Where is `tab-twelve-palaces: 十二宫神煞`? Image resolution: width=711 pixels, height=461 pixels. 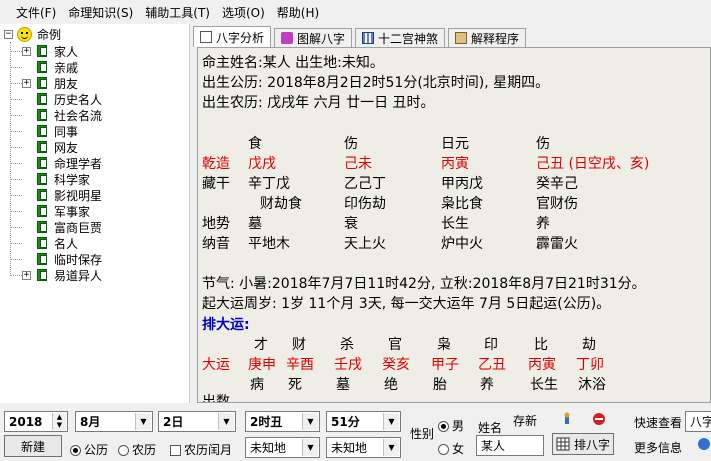 tab-twelve-palaces: 十二宫神煞 is located at coordinates (400, 37).